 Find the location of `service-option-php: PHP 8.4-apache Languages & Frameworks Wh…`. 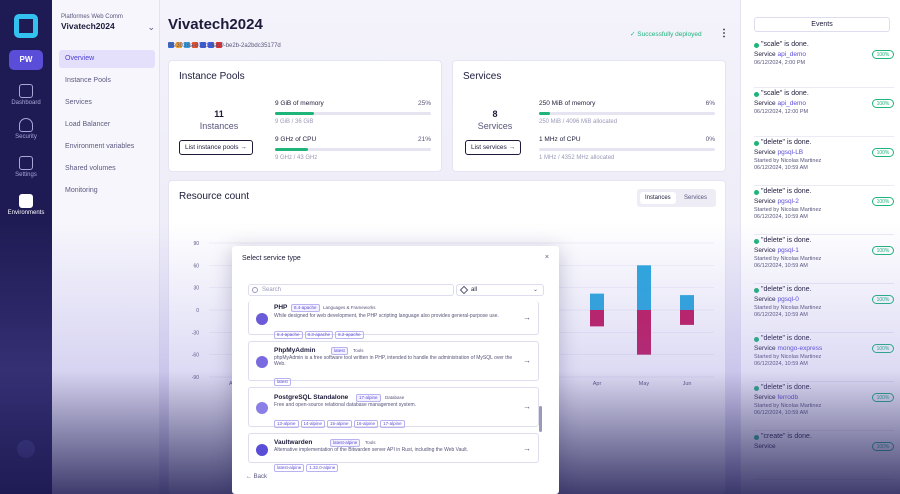

service-option-php: PHP 8.4-apache Languages & Frameworks Wh… is located at coordinates (393, 320).